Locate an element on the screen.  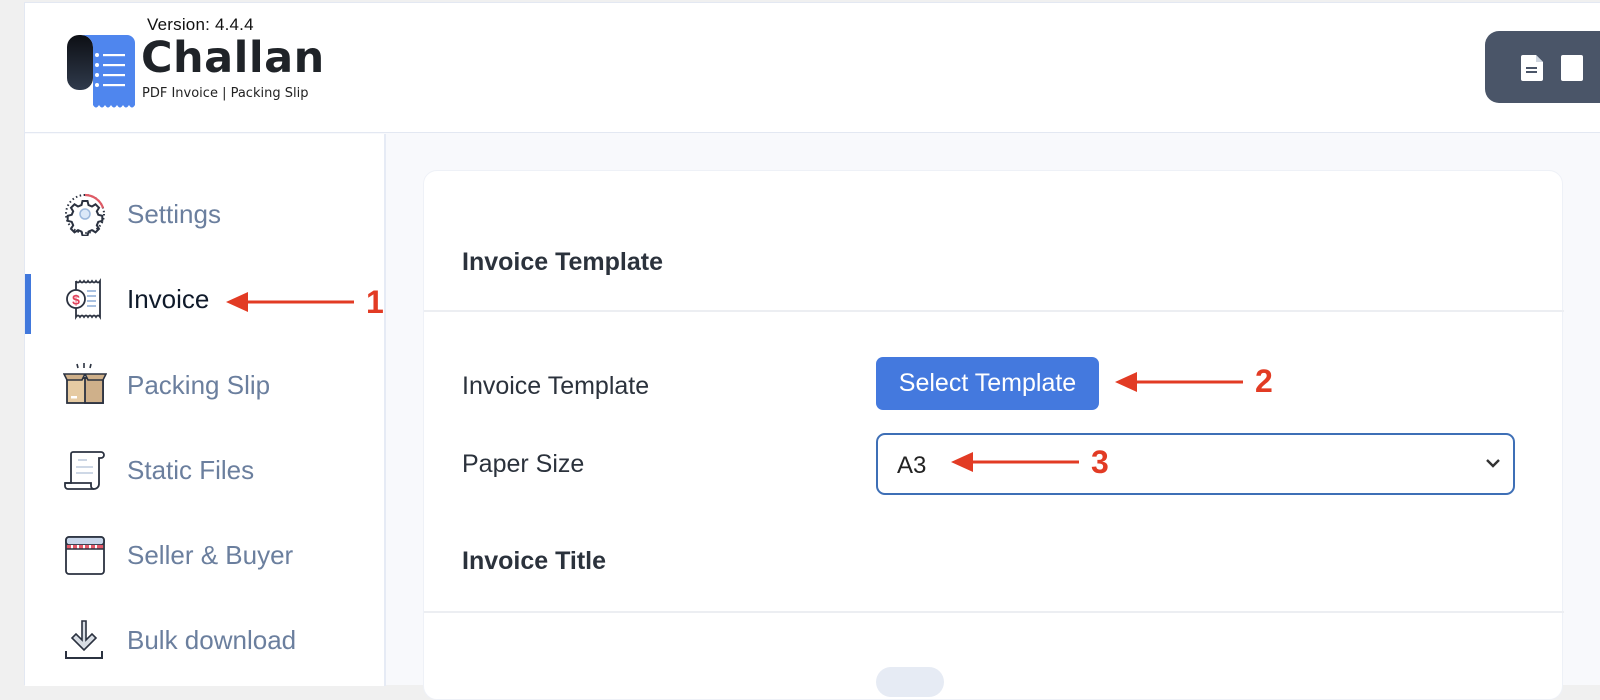
chevron-down-icon is located at coordinates (1493, 463).